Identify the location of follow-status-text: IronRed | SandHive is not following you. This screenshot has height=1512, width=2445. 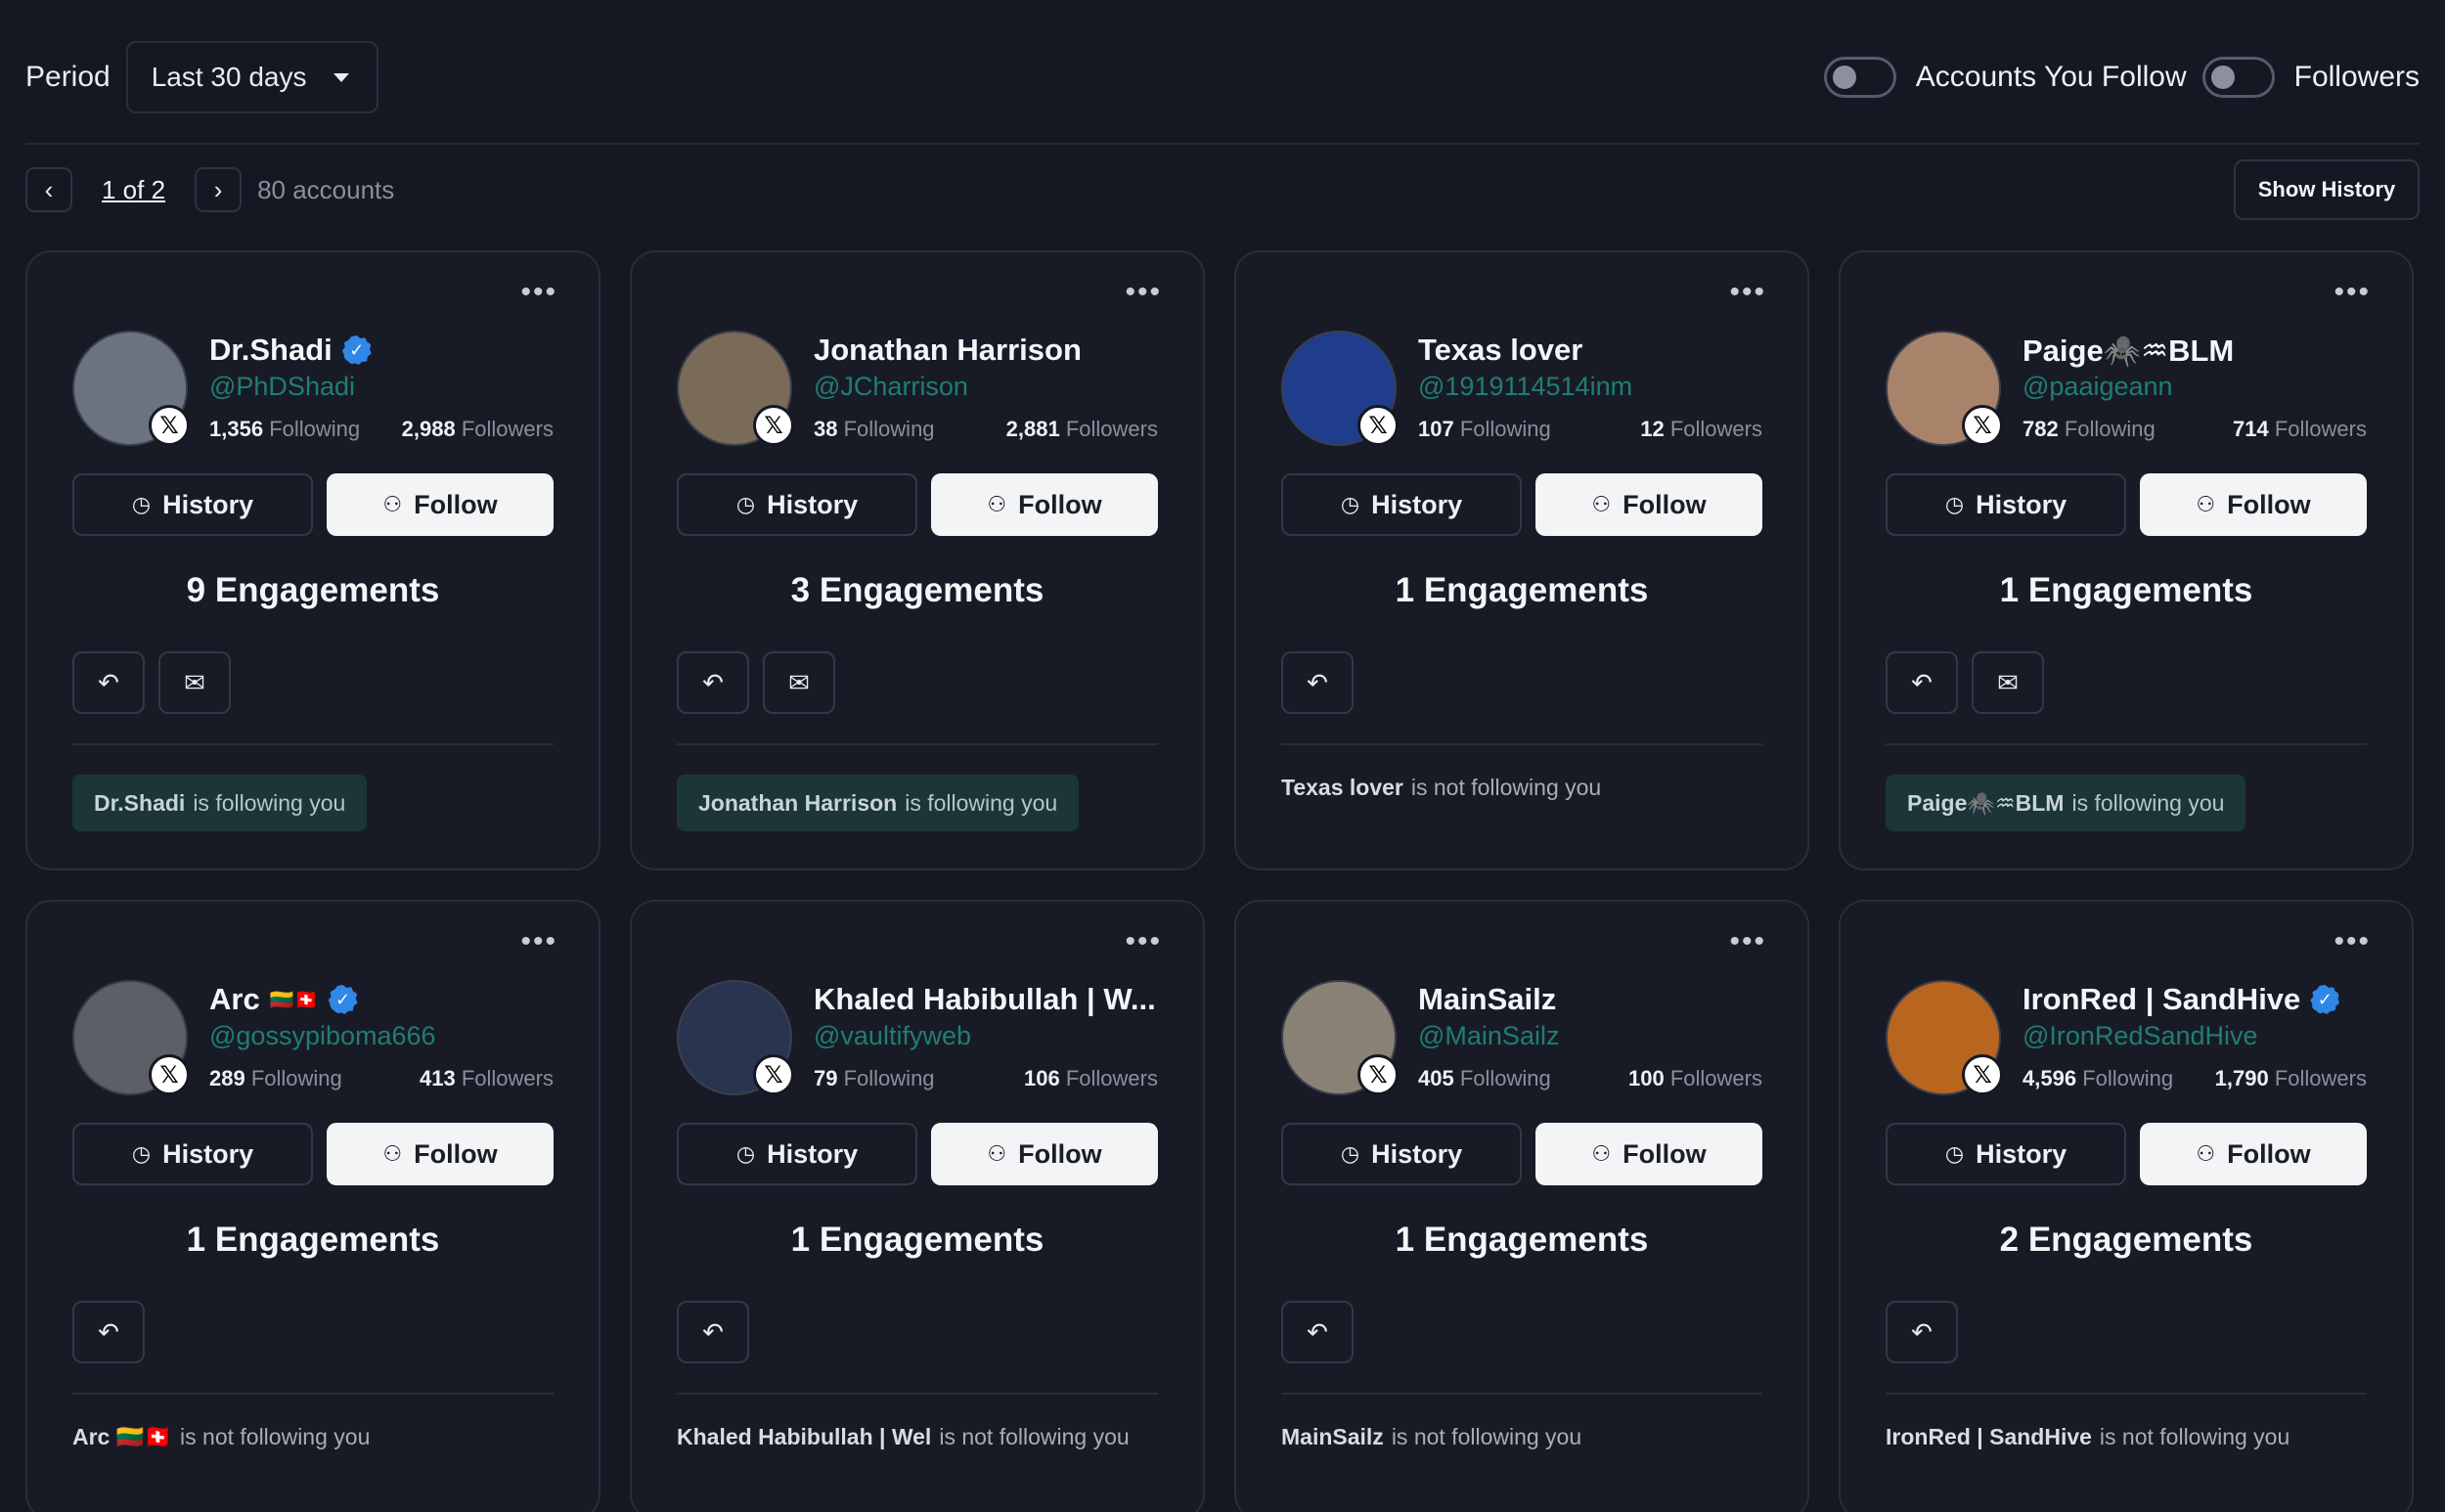
(2088, 1436).